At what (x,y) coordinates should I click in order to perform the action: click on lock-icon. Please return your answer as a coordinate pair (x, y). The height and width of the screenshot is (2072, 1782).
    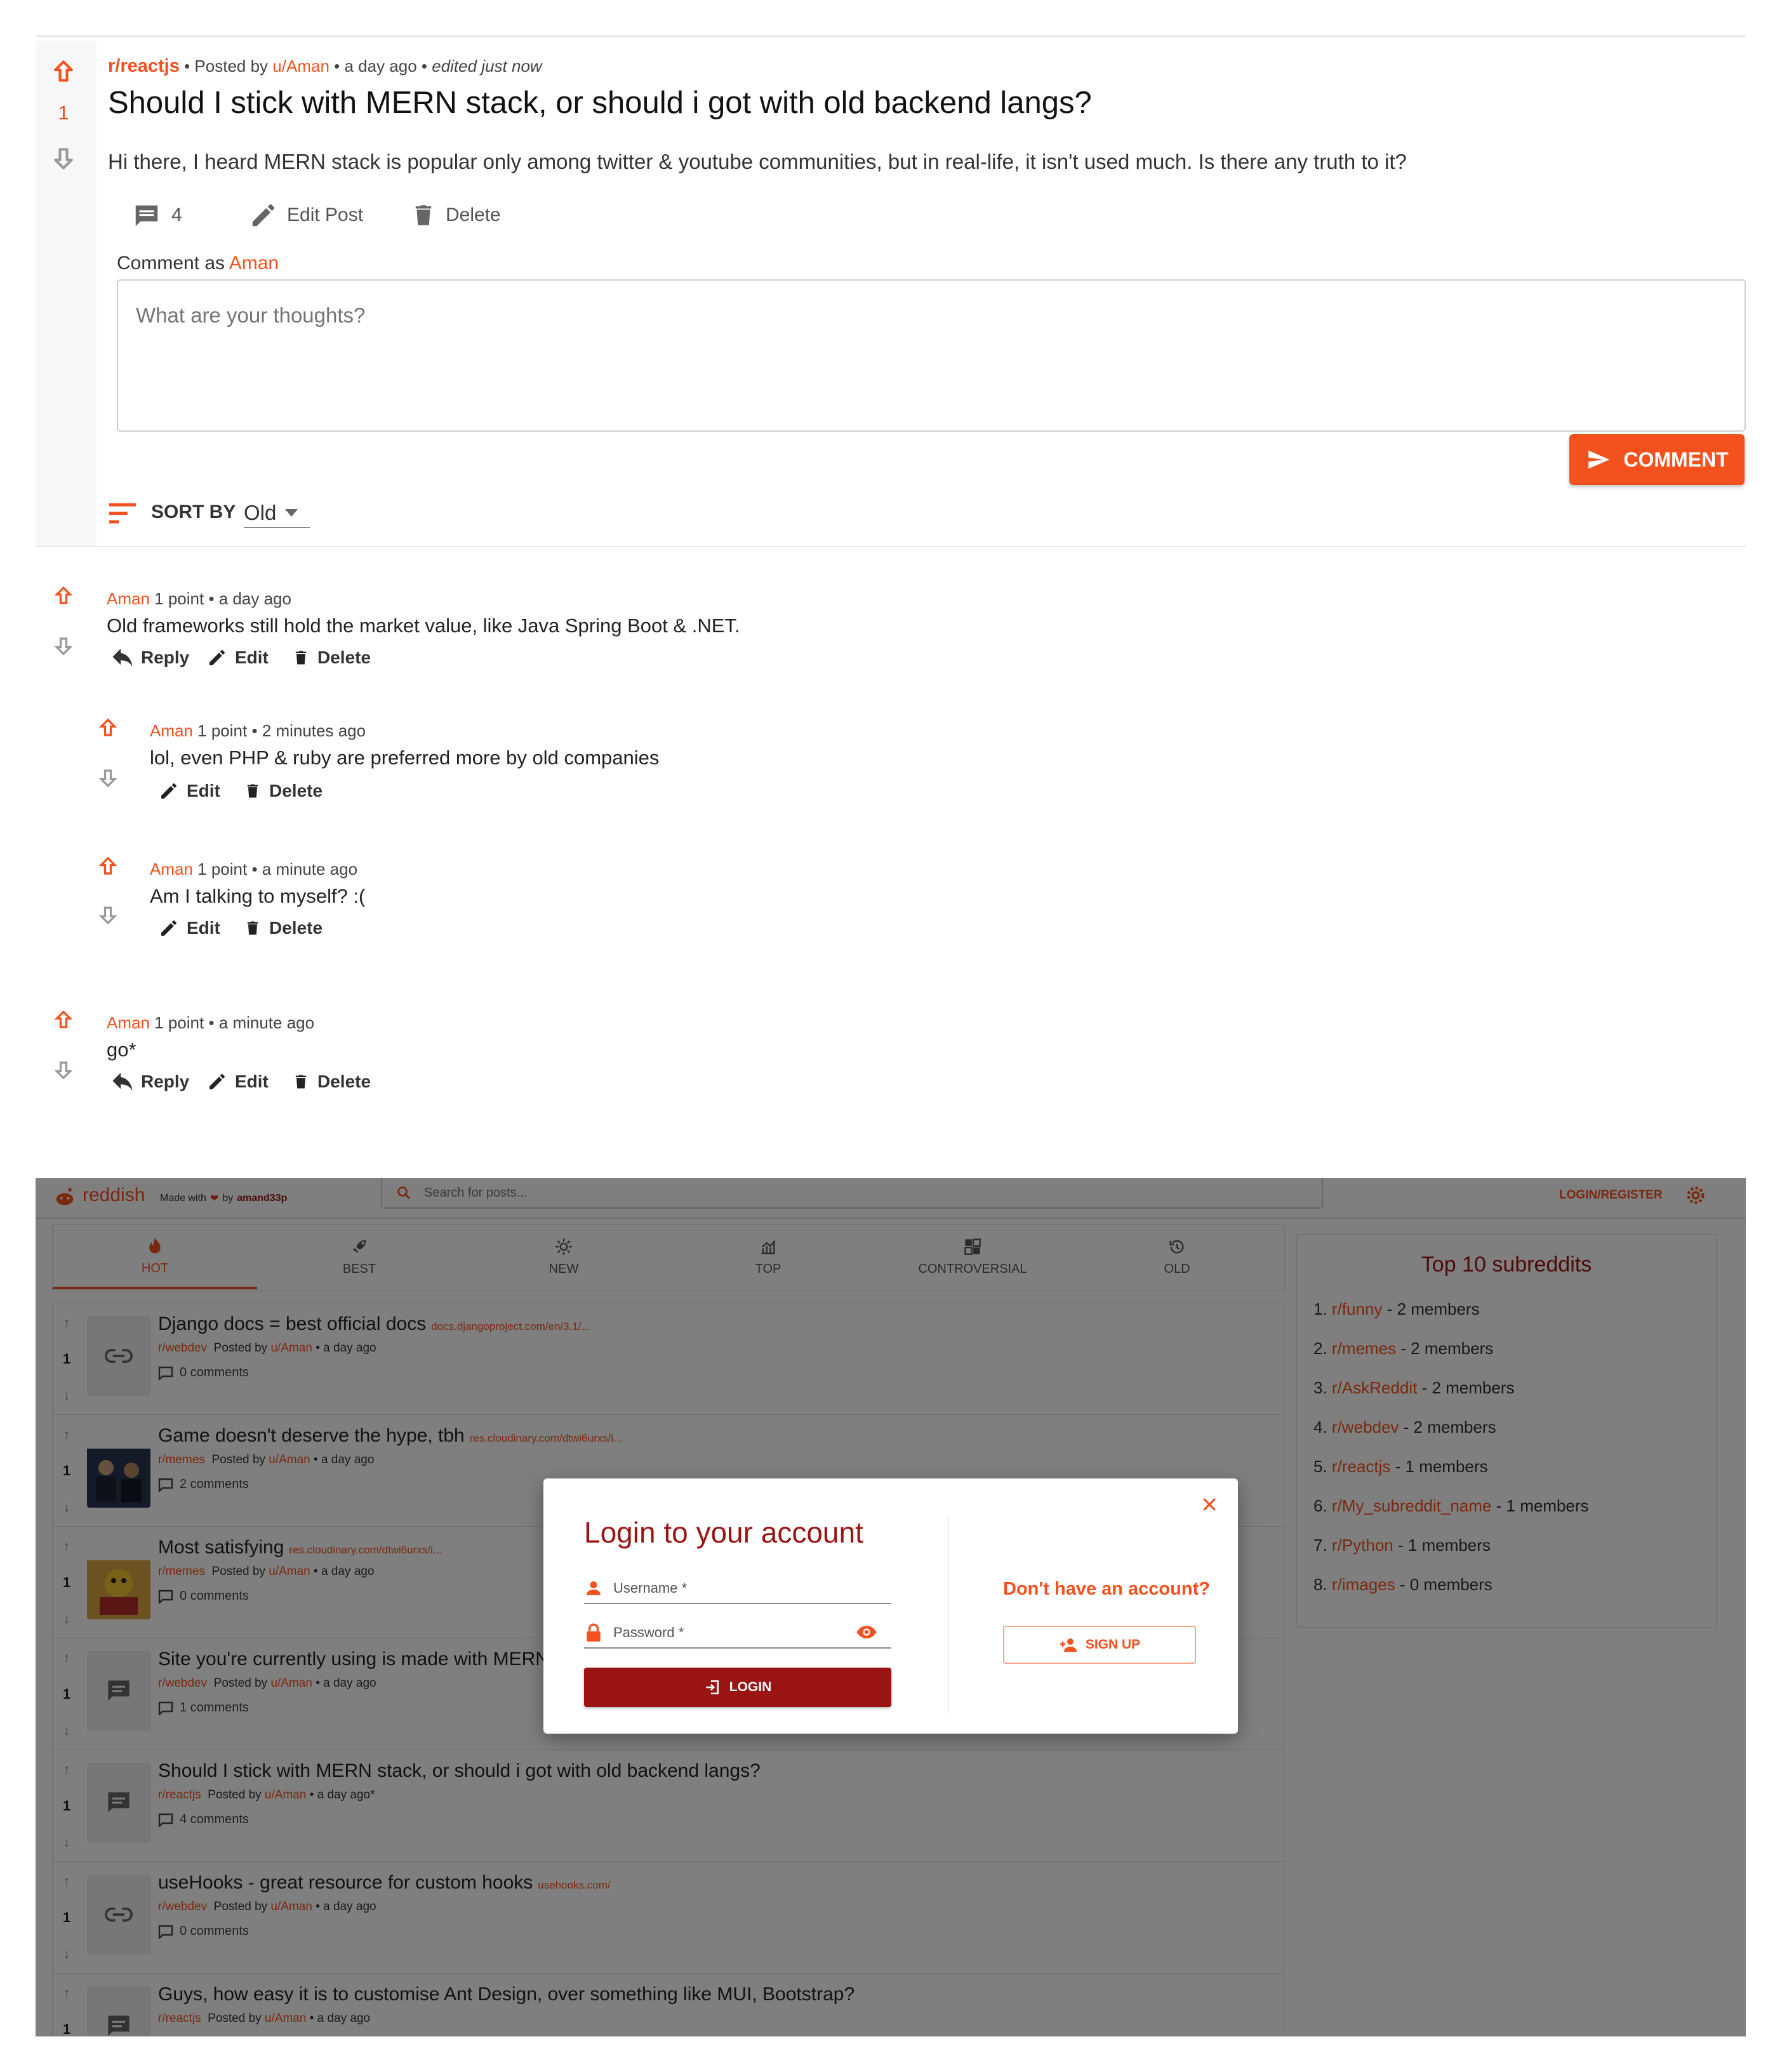
    Looking at the image, I should click on (593, 1632).